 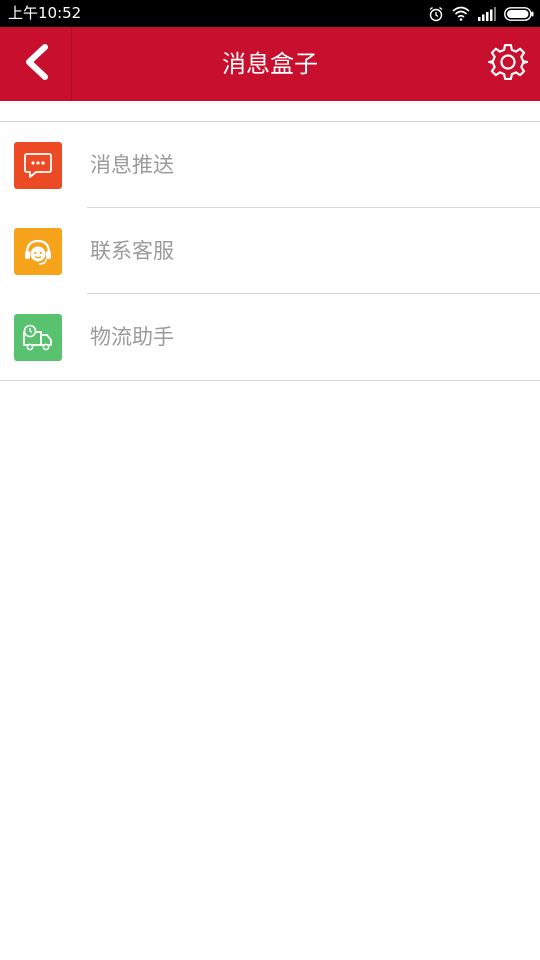 I want to click on status-icons, so click(x=481, y=13).